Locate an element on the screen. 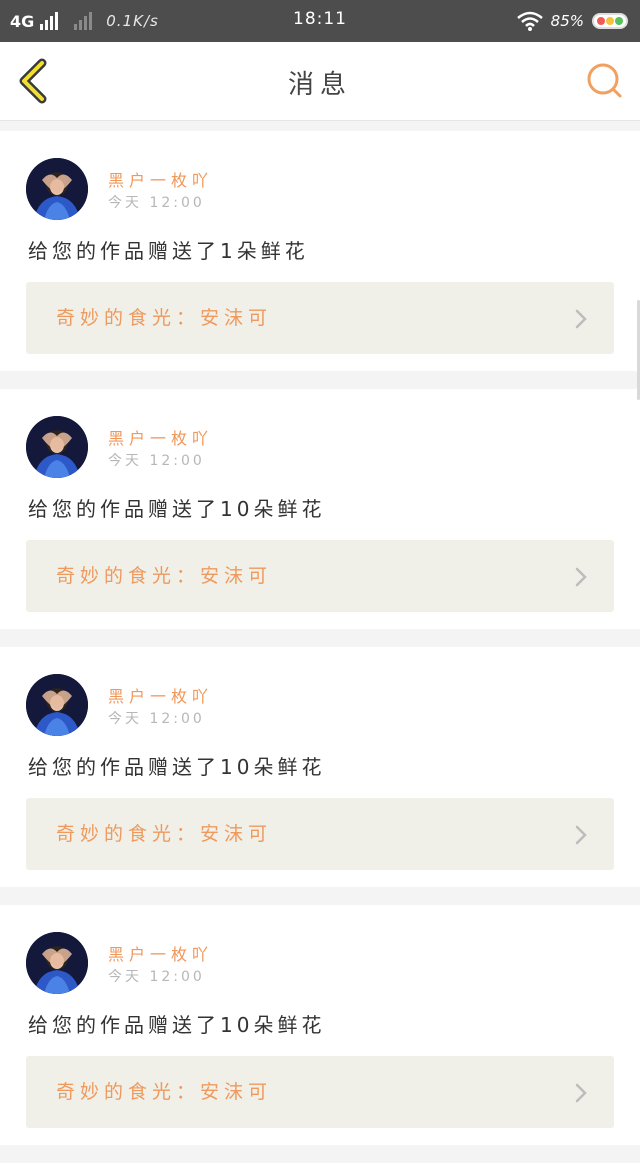 This screenshot has height=1163, width=640. nav-bar: 消息 is located at coordinates (320, 81).